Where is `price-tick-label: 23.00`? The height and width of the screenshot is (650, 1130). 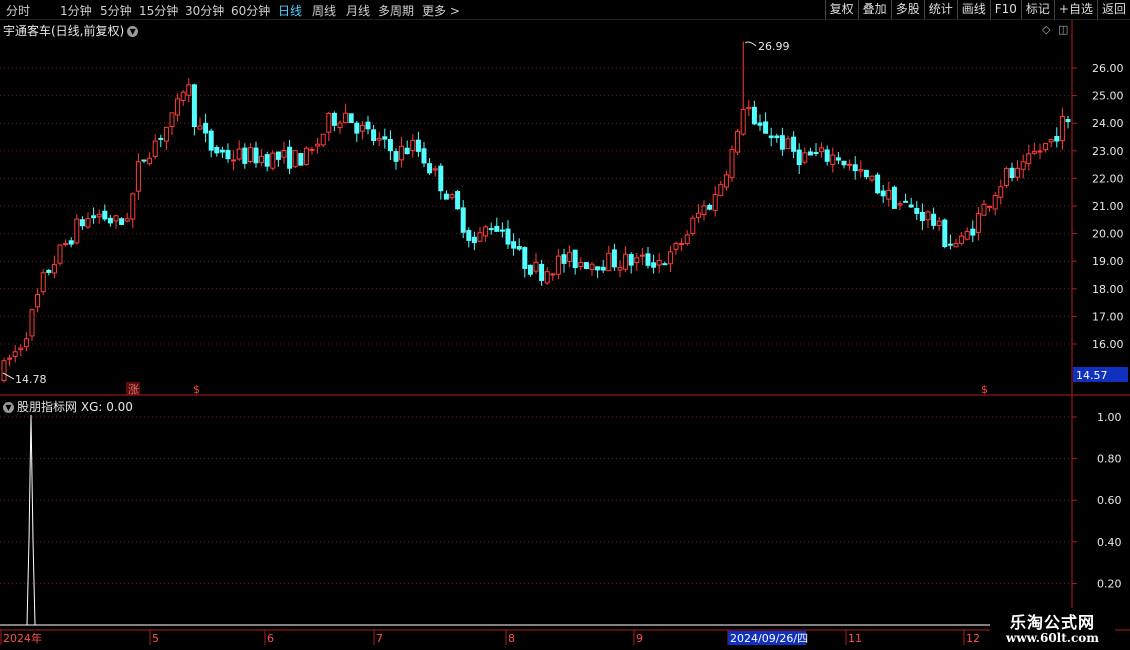
price-tick-label: 23.00 is located at coordinates (1108, 151).